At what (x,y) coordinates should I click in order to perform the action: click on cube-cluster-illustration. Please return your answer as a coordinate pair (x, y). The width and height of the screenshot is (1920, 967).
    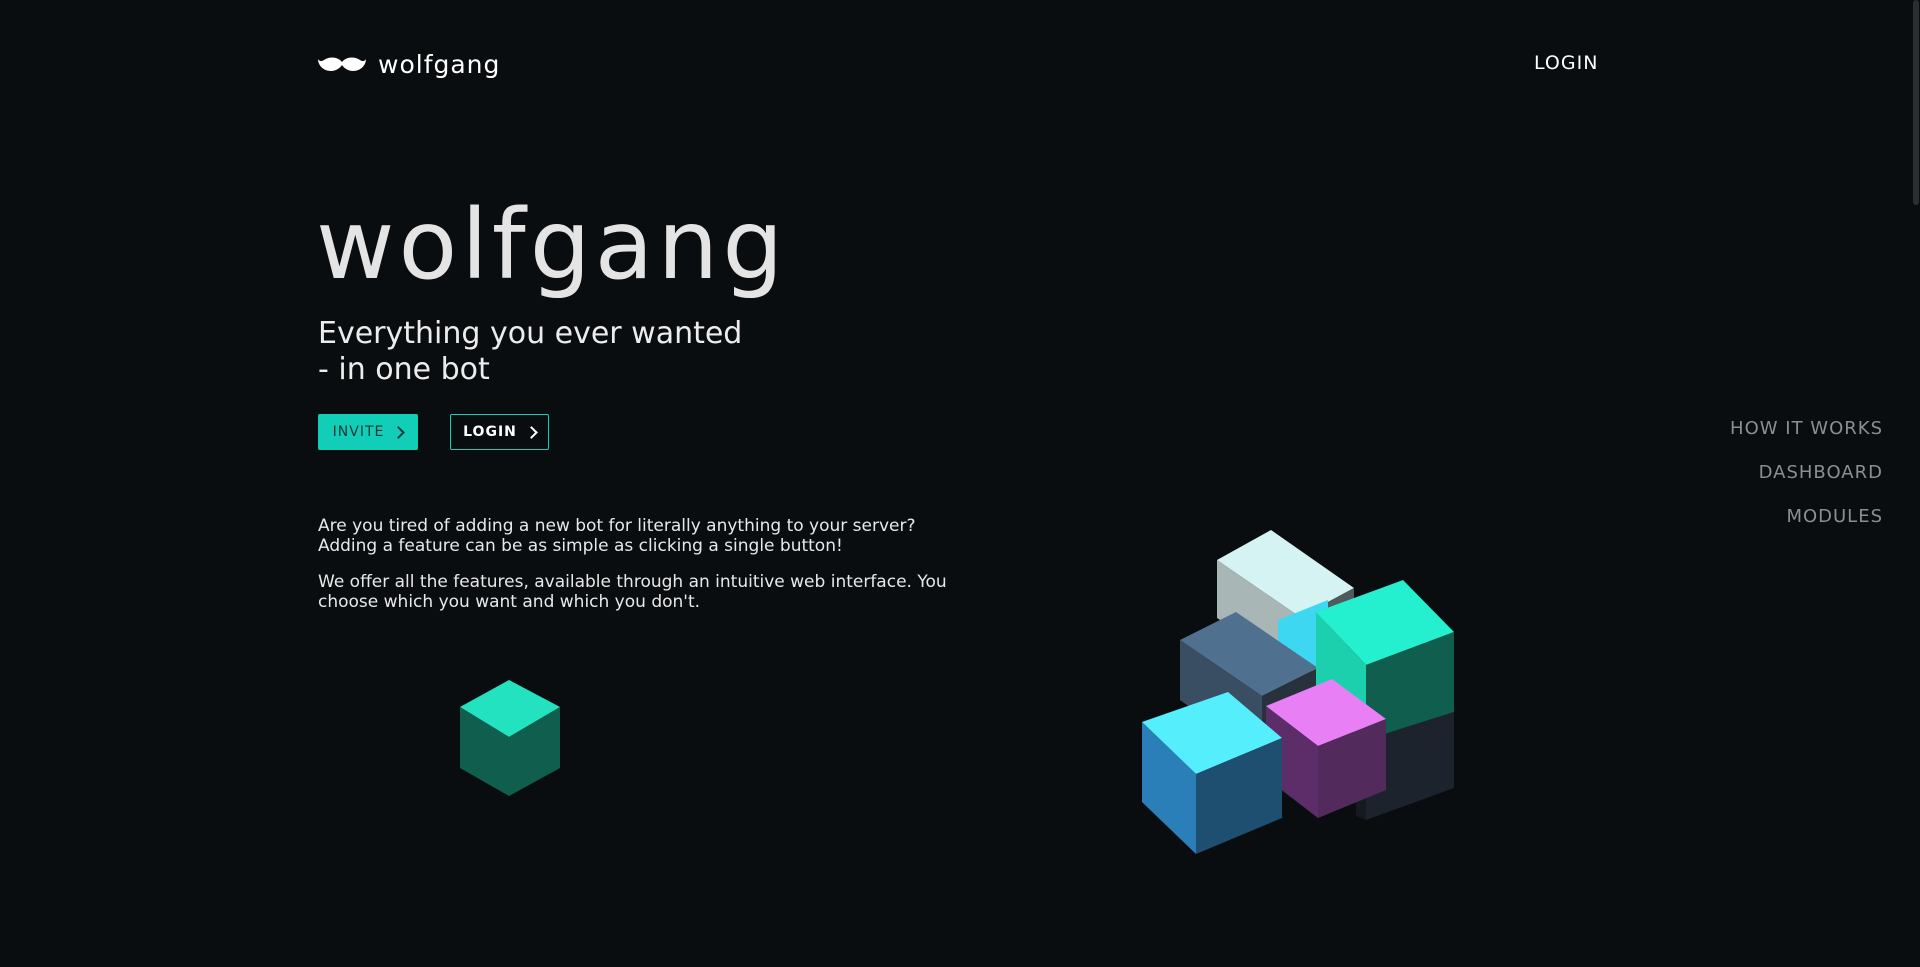
    Looking at the image, I should click on (1298, 692).